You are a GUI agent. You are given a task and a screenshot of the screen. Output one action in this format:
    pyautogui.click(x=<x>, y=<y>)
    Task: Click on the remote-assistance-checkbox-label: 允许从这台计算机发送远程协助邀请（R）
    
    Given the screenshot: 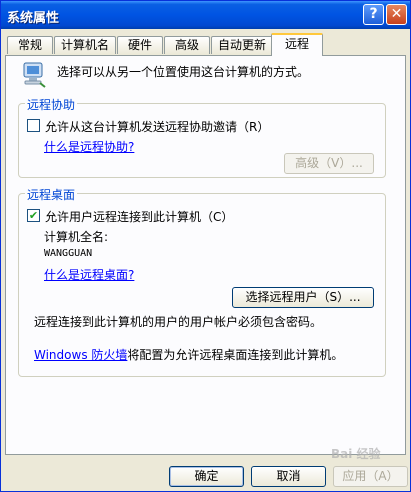 What is the action you would take?
    pyautogui.click(x=157, y=126)
    